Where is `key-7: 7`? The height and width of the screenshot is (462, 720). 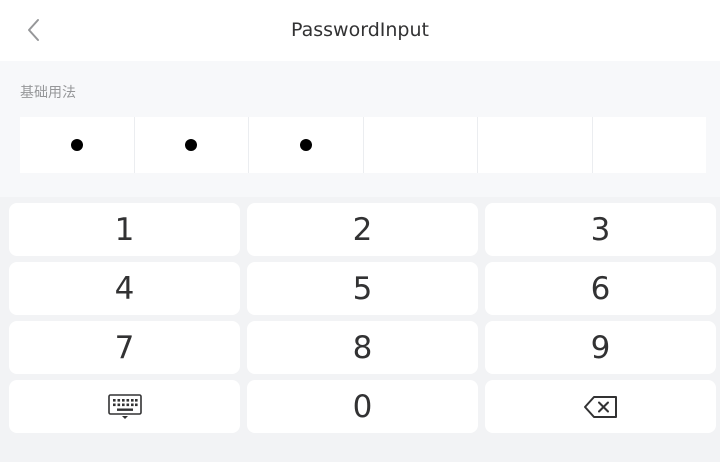
key-7: 7 is located at coordinates (124, 347).